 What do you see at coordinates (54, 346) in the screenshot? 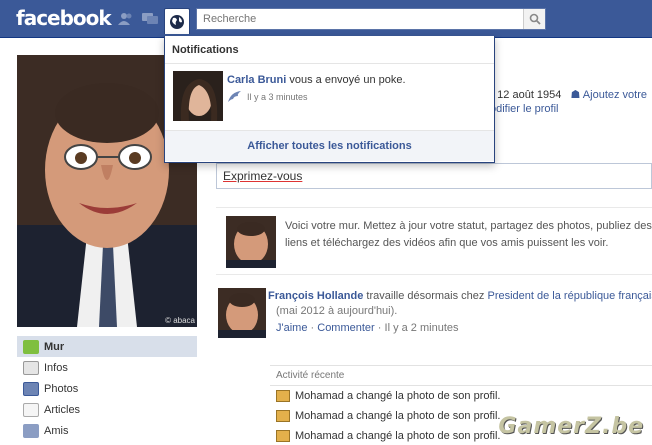
I see `nav-item-label: Mur` at bounding box center [54, 346].